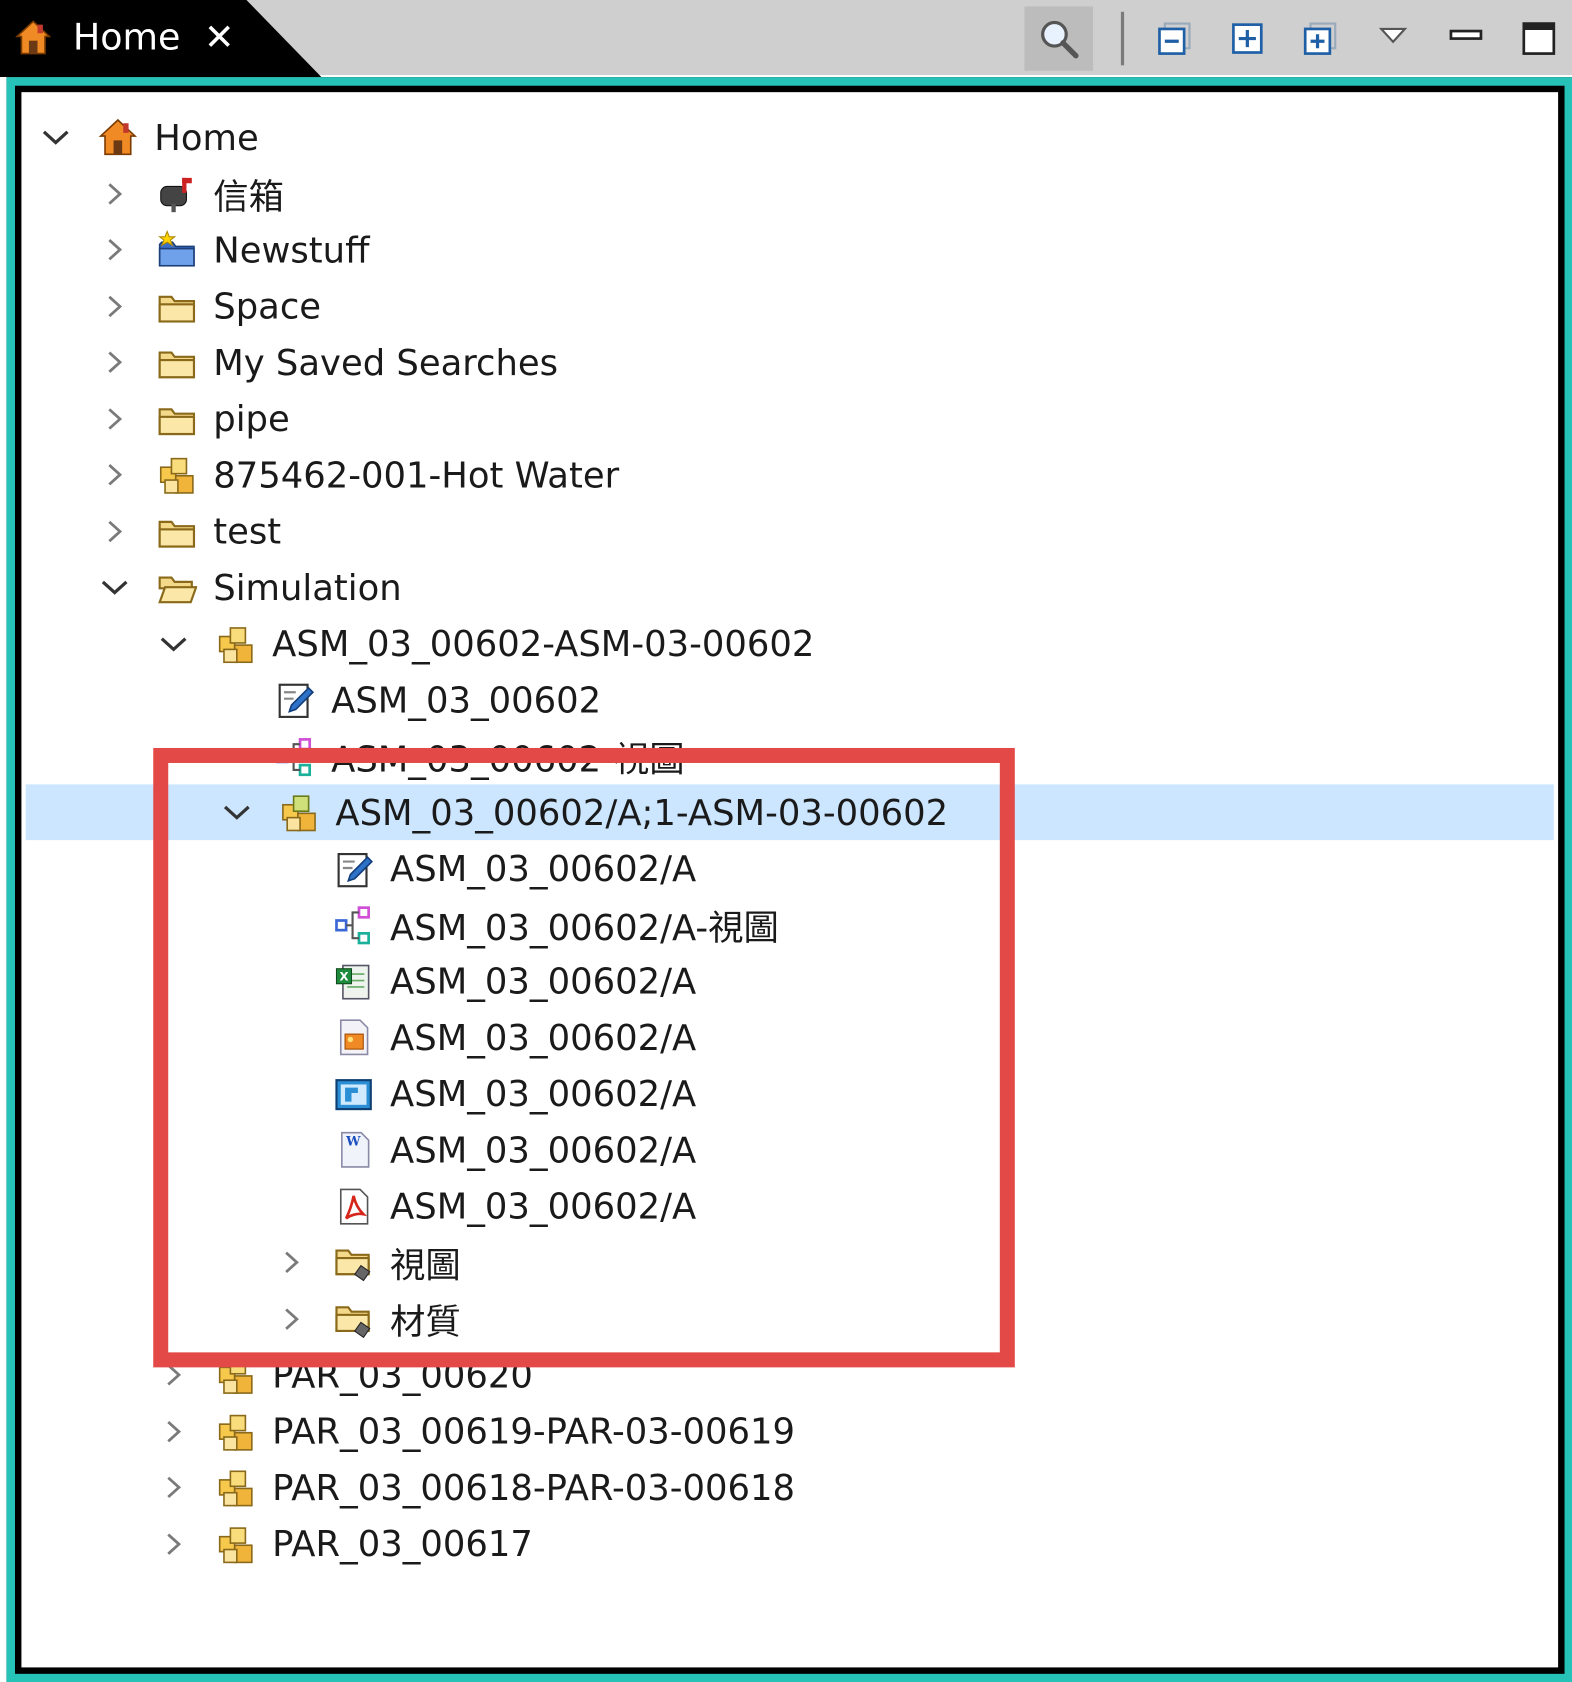 Image resolution: width=1572 pixels, height=1682 pixels. Describe the element at coordinates (206, 137) in the screenshot. I see `tree-node-label: Home` at that location.